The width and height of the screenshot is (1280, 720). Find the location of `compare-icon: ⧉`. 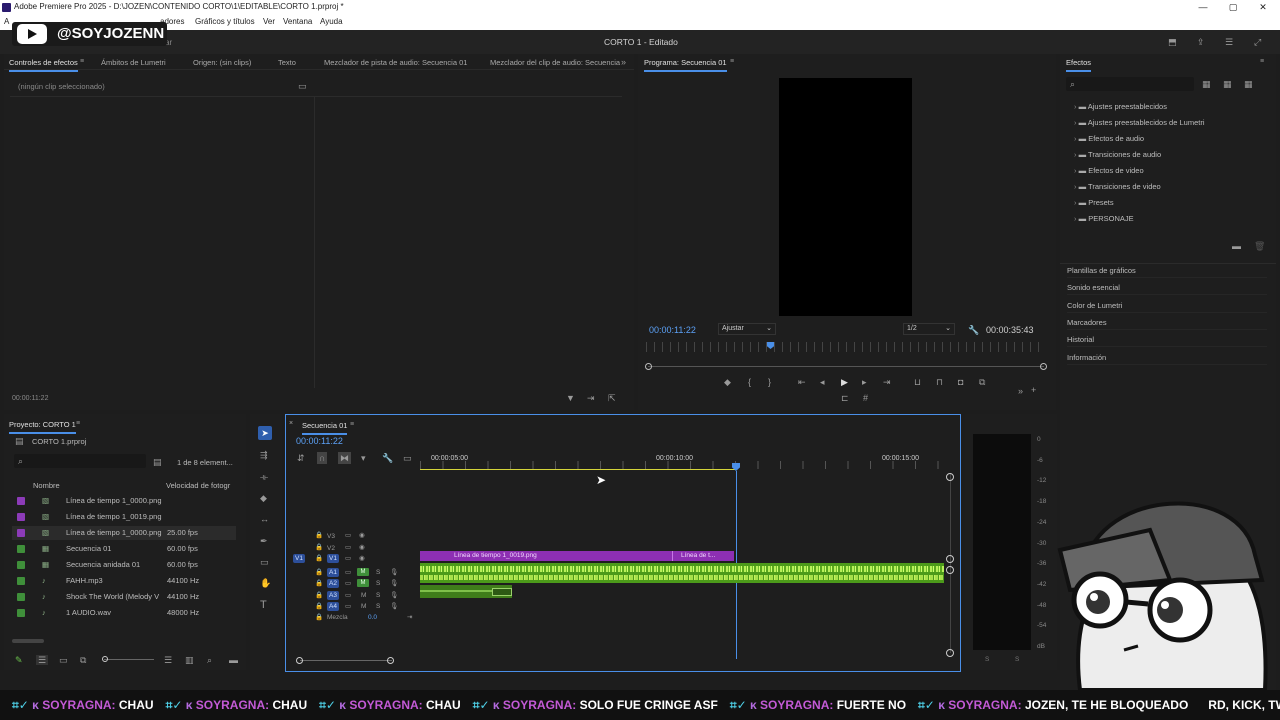

compare-icon: ⧉ is located at coordinates (982, 382).